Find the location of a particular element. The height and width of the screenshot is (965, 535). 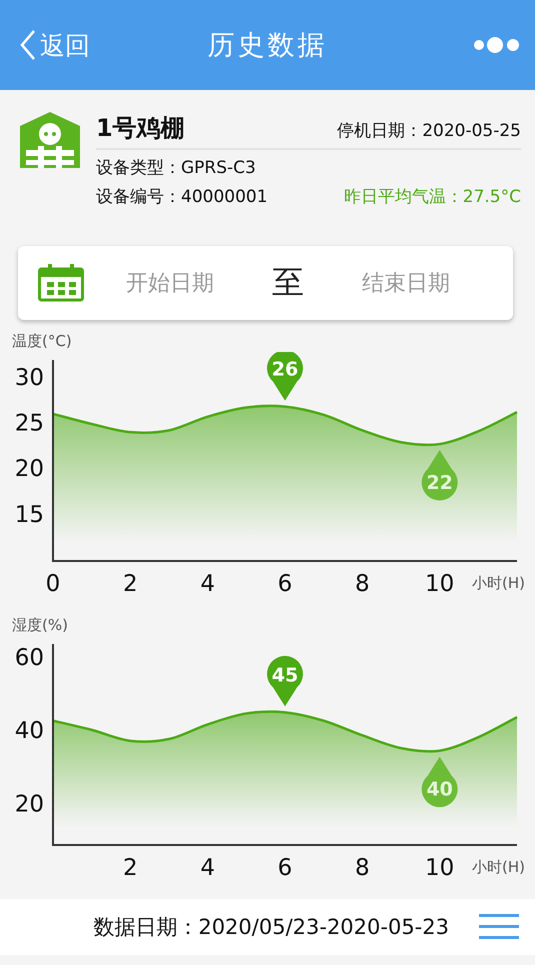

value-pin: 26 is located at coordinates (285, 376).